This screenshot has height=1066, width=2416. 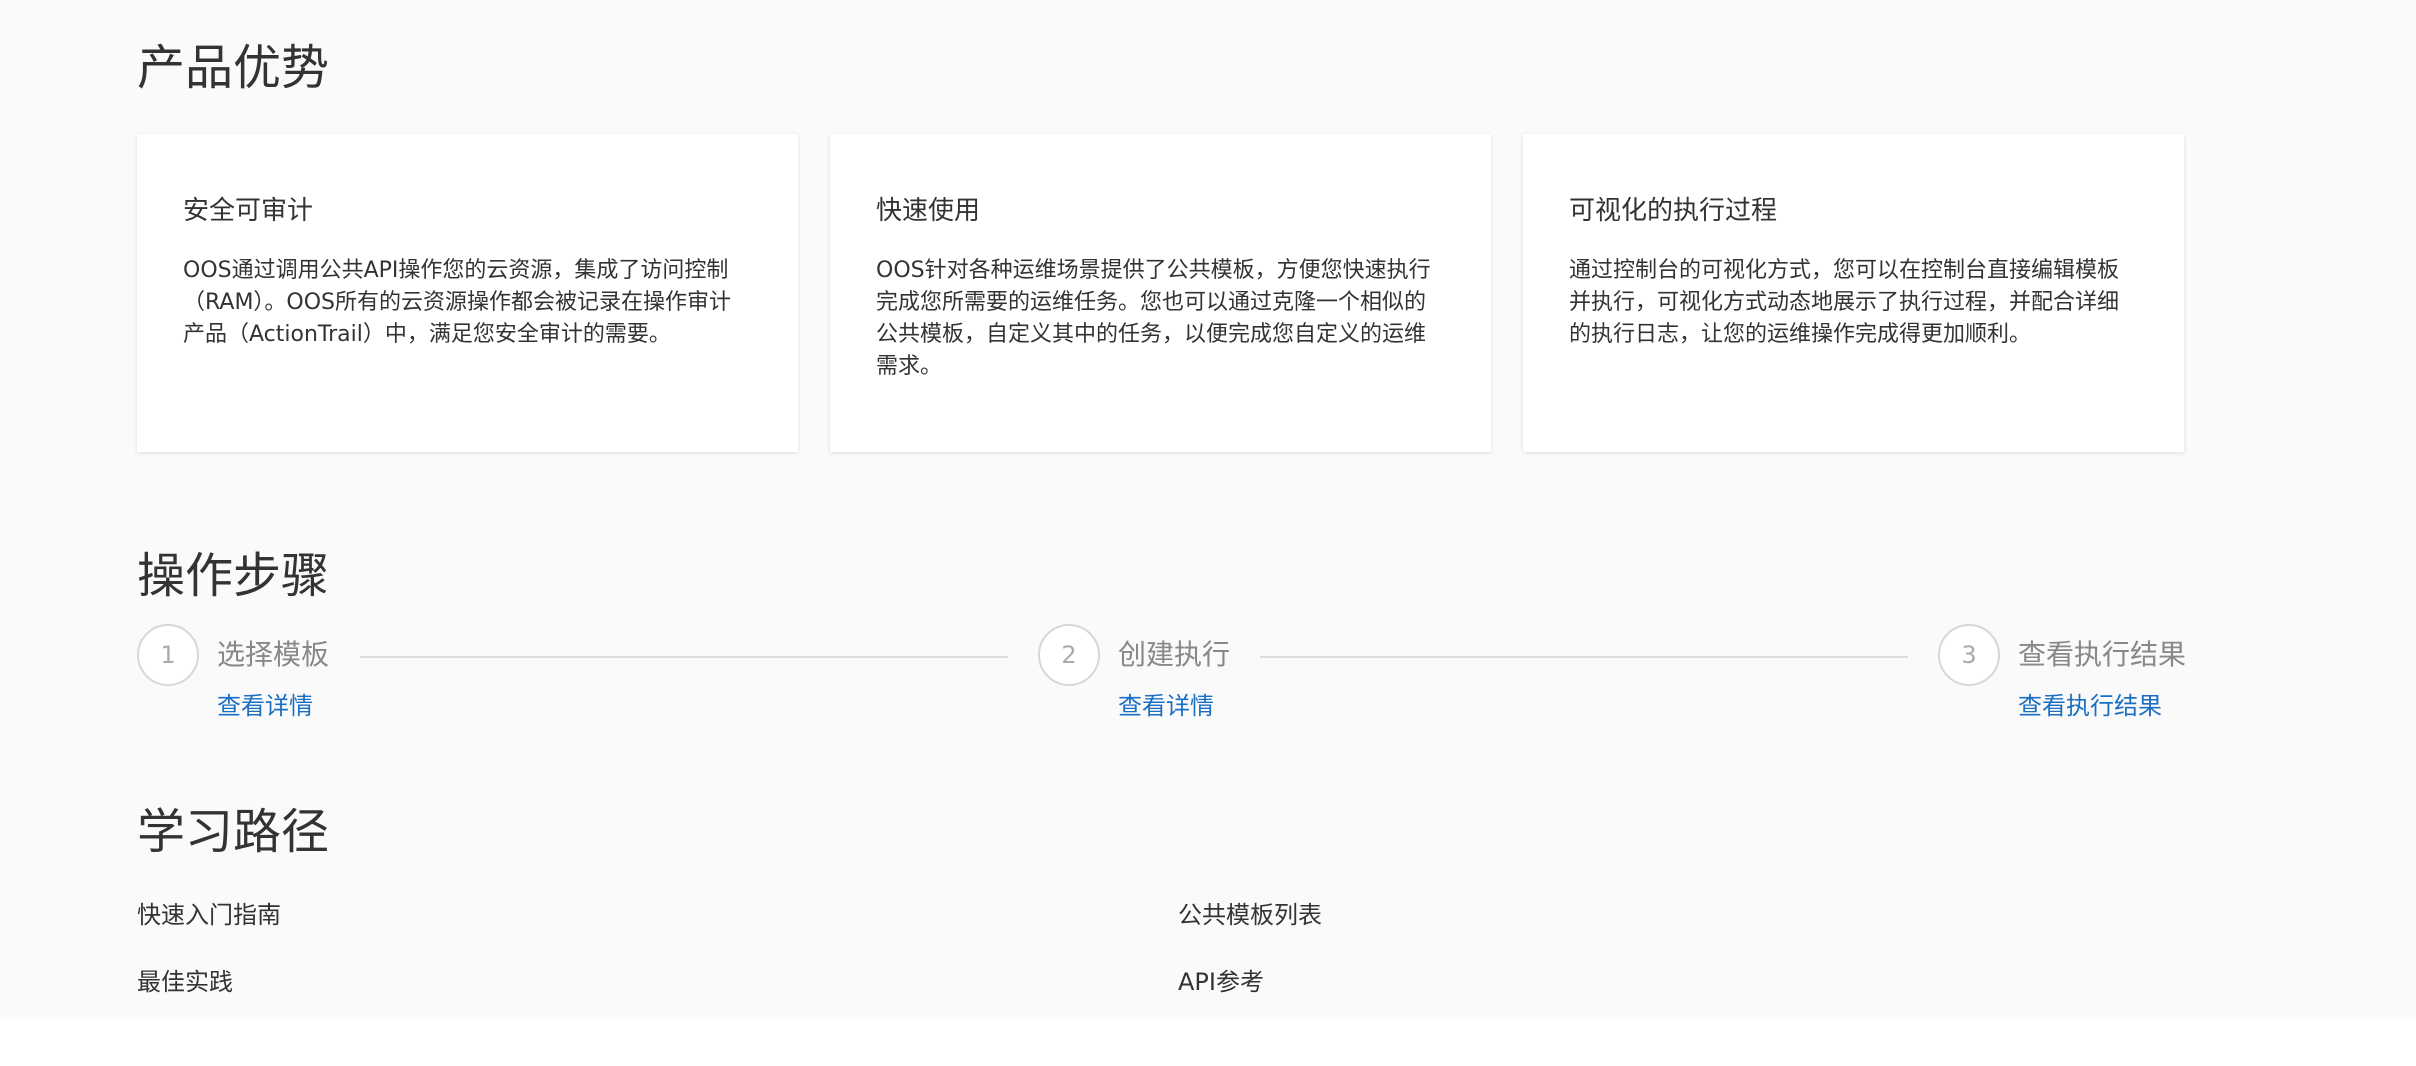 What do you see at coordinates (185, 982) in the screenshot?
I see `learning-link-best-practices: 最佳实践` at bounding box center [185, 982].